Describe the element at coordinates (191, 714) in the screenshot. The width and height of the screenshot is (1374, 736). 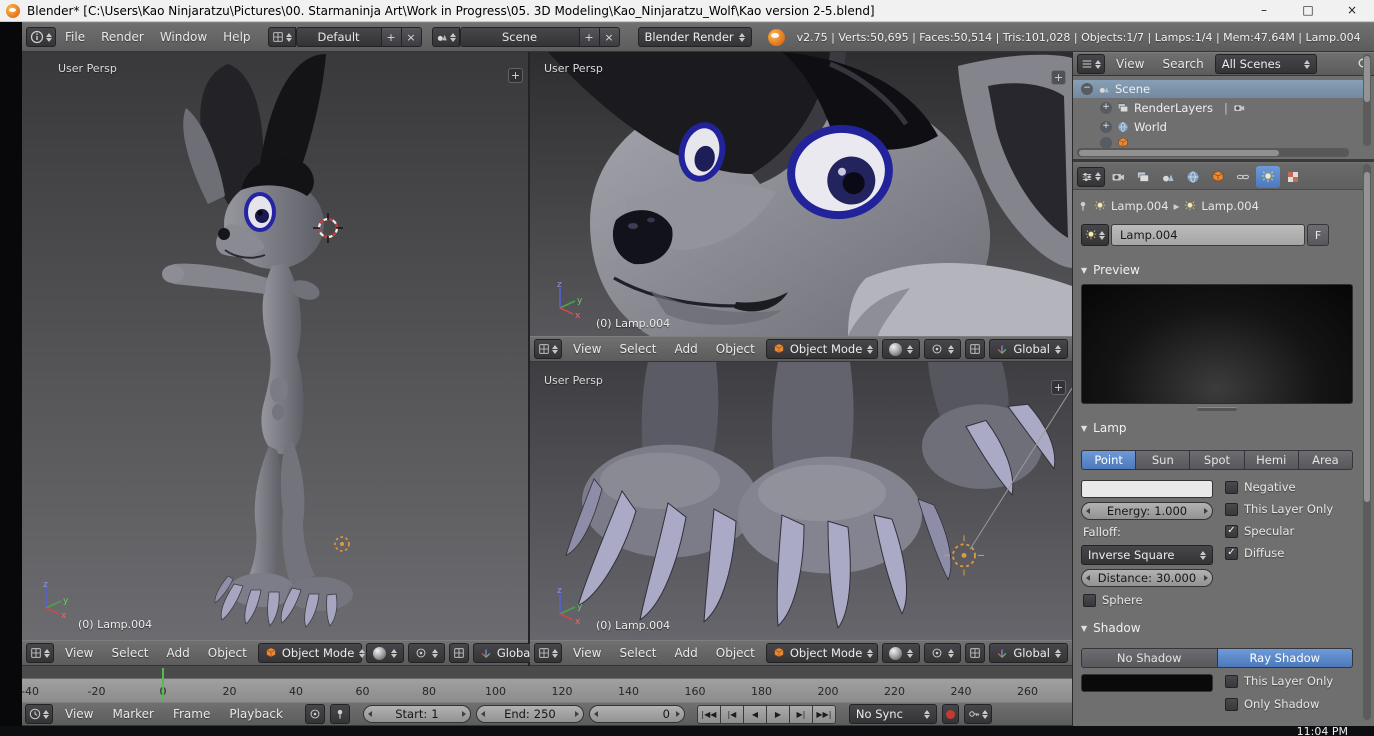
I see `frame-menu: Frame` at that location.